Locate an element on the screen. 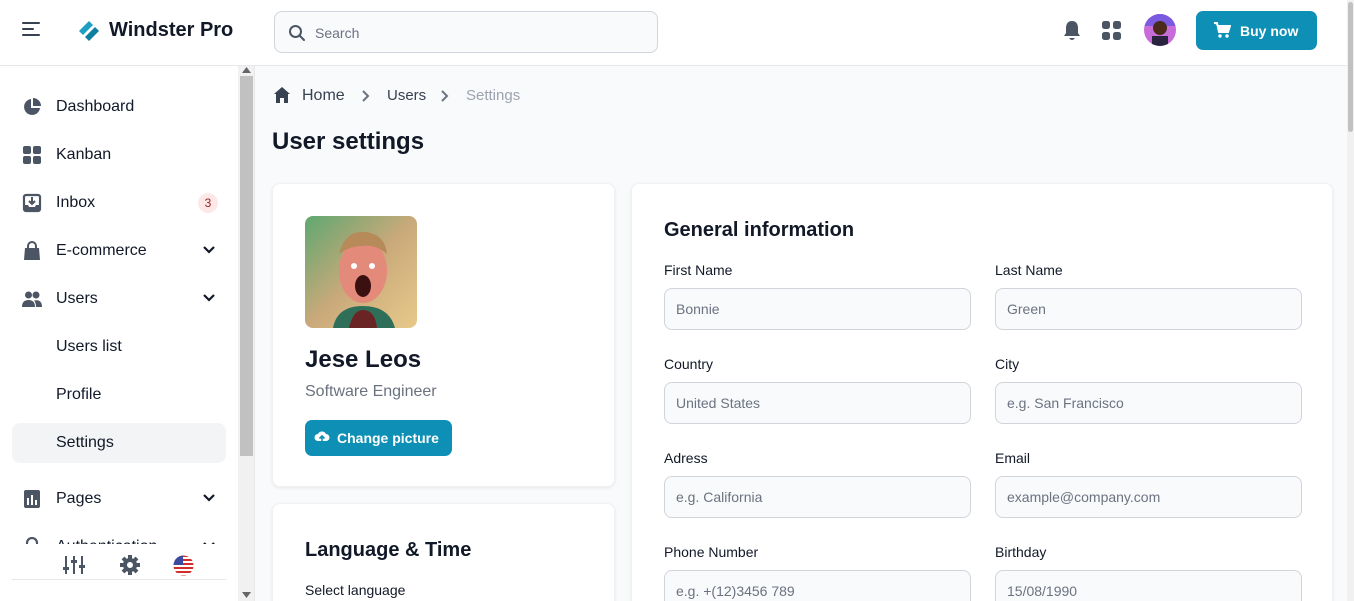  brand-name: Windster Pro is located at coordinates (171, 30).